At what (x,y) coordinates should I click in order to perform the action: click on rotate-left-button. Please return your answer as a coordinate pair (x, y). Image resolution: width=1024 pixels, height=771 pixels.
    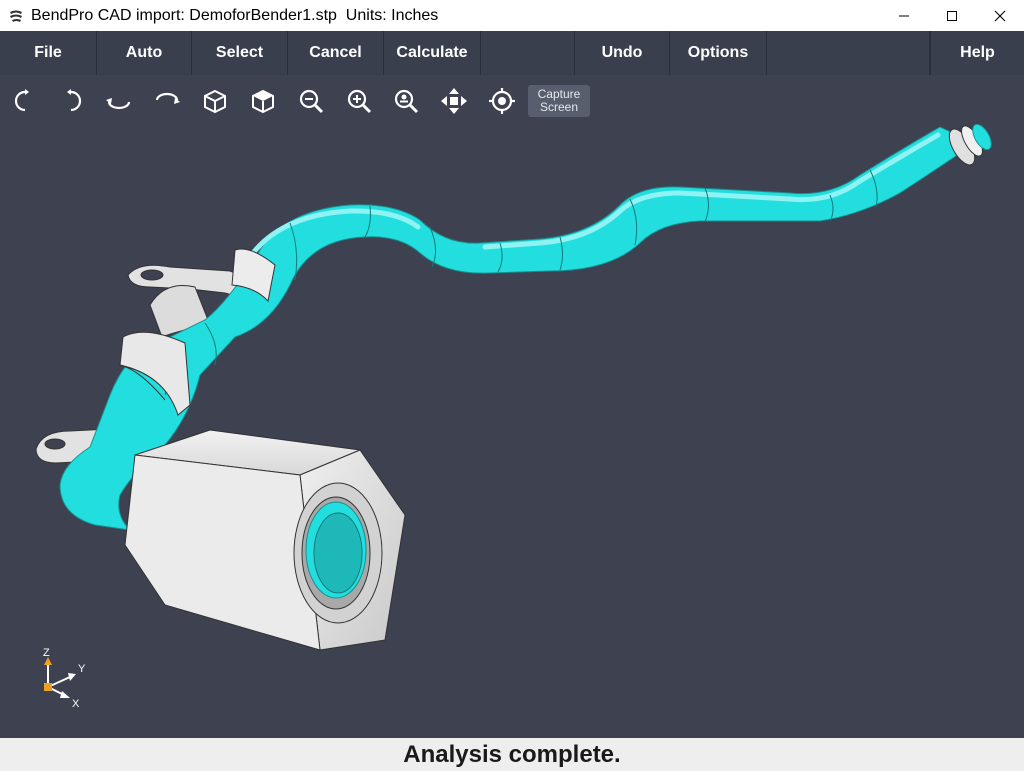
    Looking at the image, I should click on (24, 101).